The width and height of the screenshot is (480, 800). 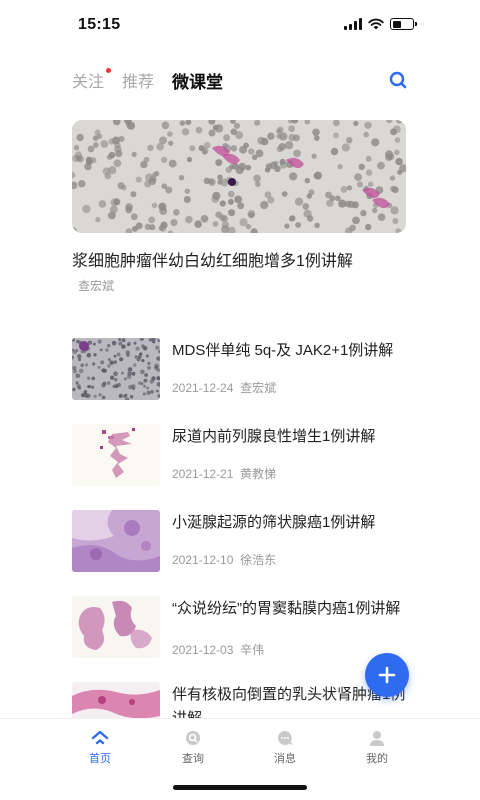 I want to click on article-author: 辛伟, so click(x=252, y=650).